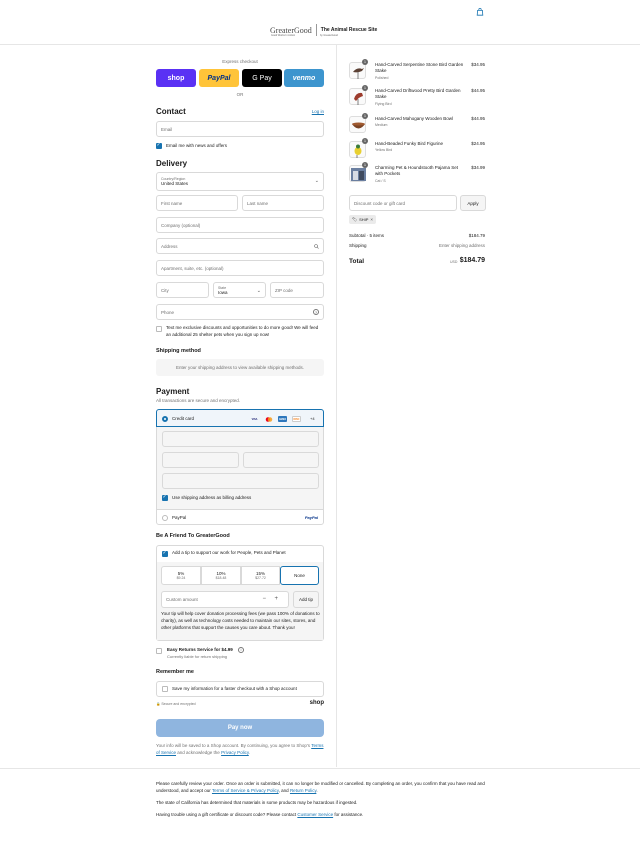  What do you see at coordinates (168, 312) in the screenshot?
I see `phone-placeholder: Phone` at bounding box center [168, 312].